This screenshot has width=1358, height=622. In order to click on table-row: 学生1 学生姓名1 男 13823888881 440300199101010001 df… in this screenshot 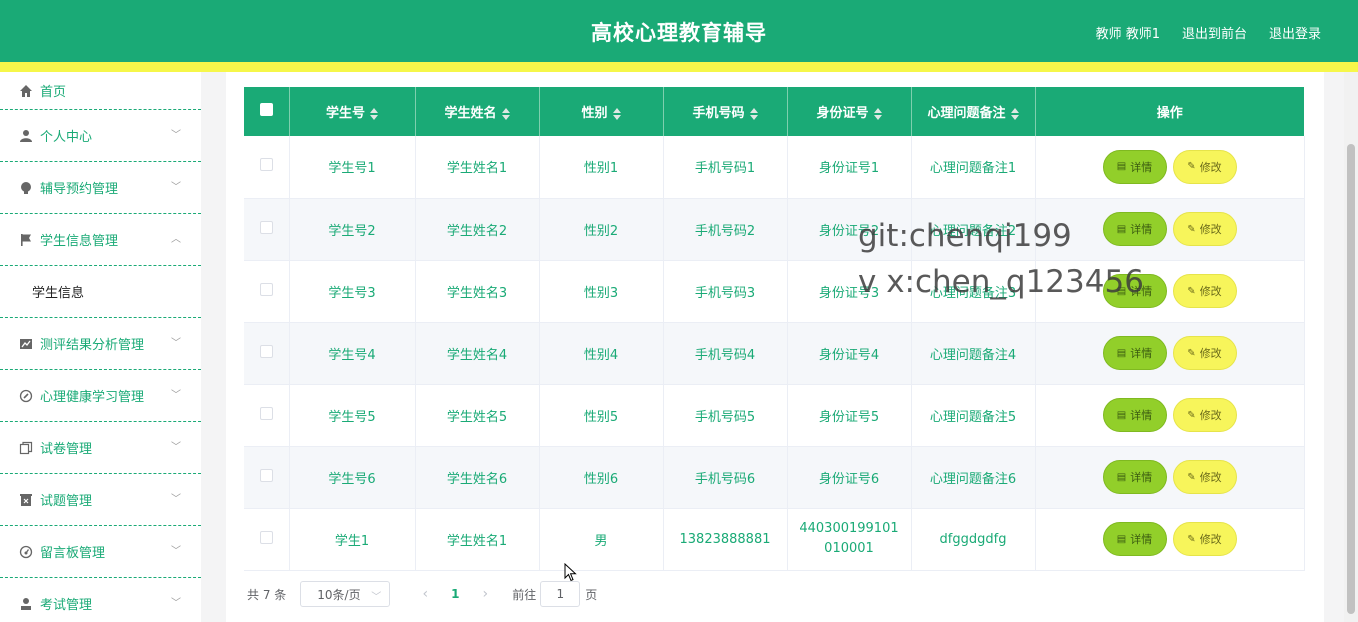, I will do `click(774, 539)`.